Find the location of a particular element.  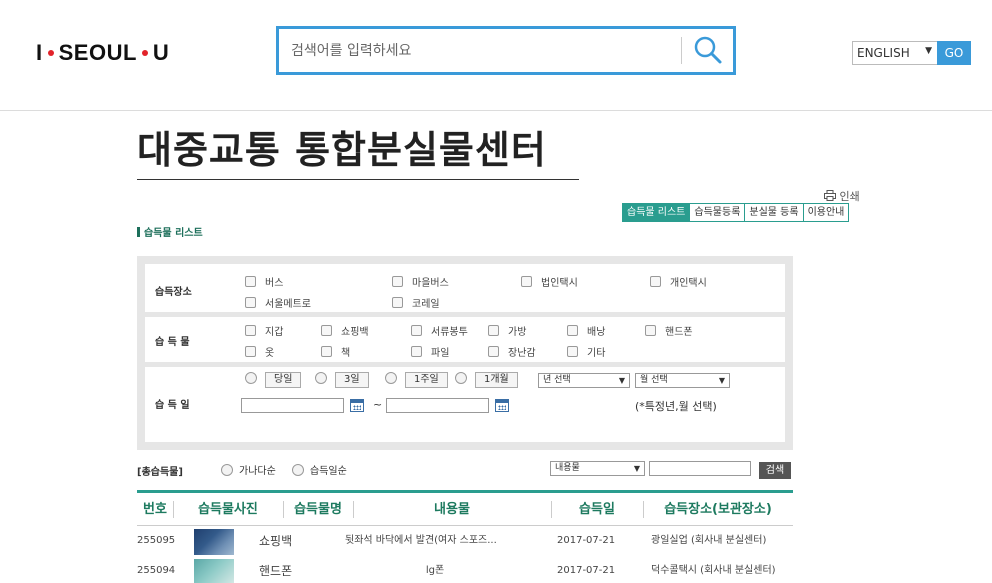

period-today: 당일 is located at coordinates (273, 380).